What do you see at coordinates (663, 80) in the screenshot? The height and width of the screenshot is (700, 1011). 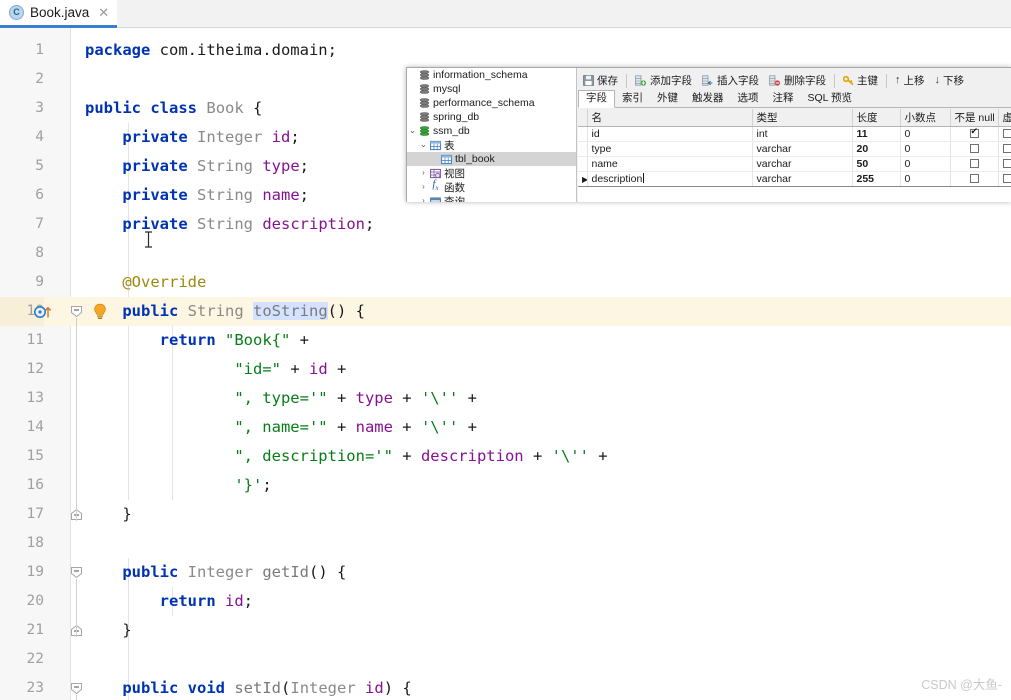 I see `toolbar-button-add-field: 添加字段` at bounding box center [663, 80].